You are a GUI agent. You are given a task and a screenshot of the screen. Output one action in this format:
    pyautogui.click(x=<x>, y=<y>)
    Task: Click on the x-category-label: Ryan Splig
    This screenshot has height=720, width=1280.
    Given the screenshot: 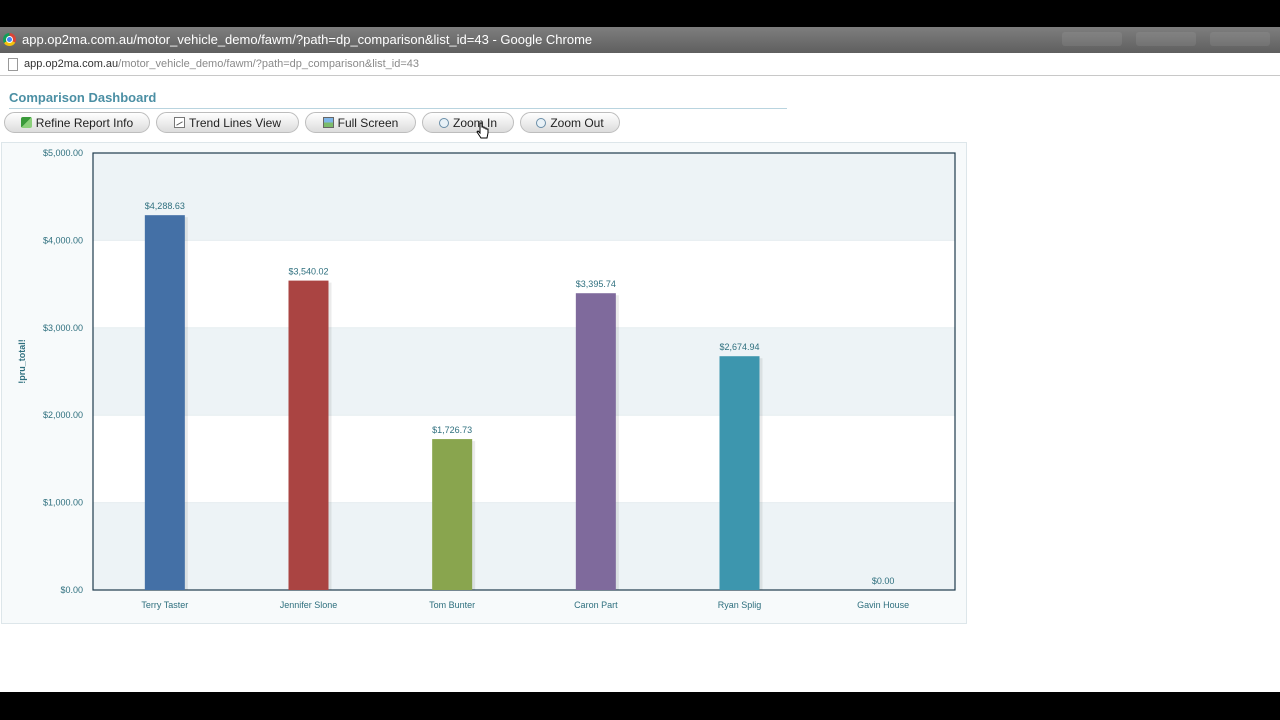 What is the action you would take?
    pyautogui.click(x=740, y=605)
    